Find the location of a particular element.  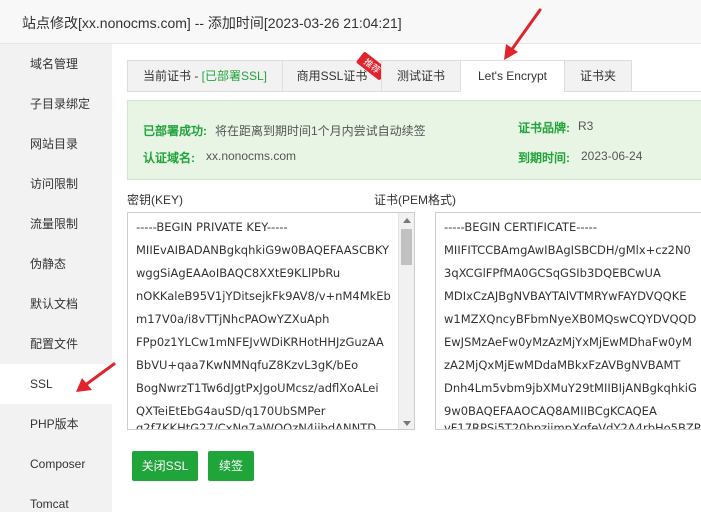

sidebar-item-rewrite: 伪静态 is located at coordinates (56, 264).